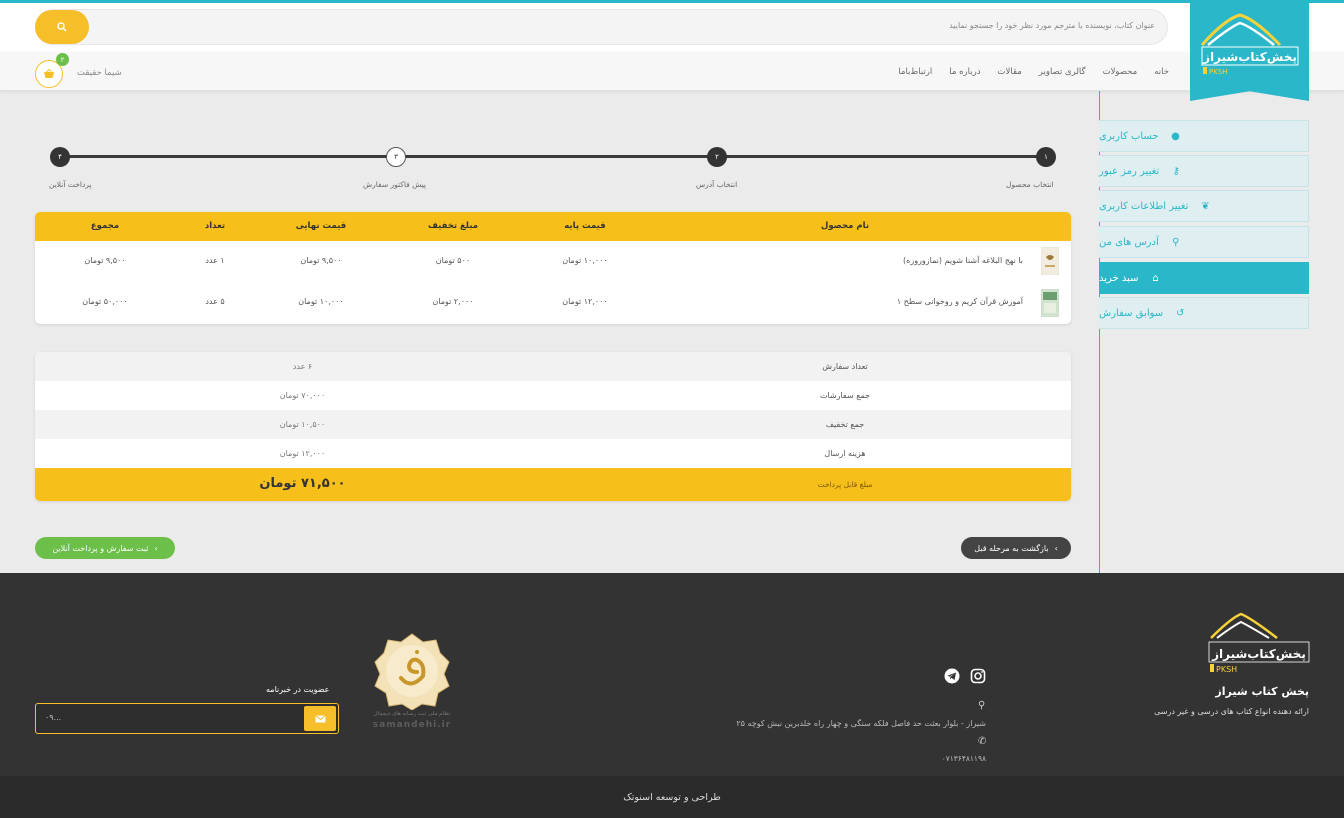 The width and height of the screenshot is (1344, 818). I want to click on phone-icon: ✆, so click(982, 741).